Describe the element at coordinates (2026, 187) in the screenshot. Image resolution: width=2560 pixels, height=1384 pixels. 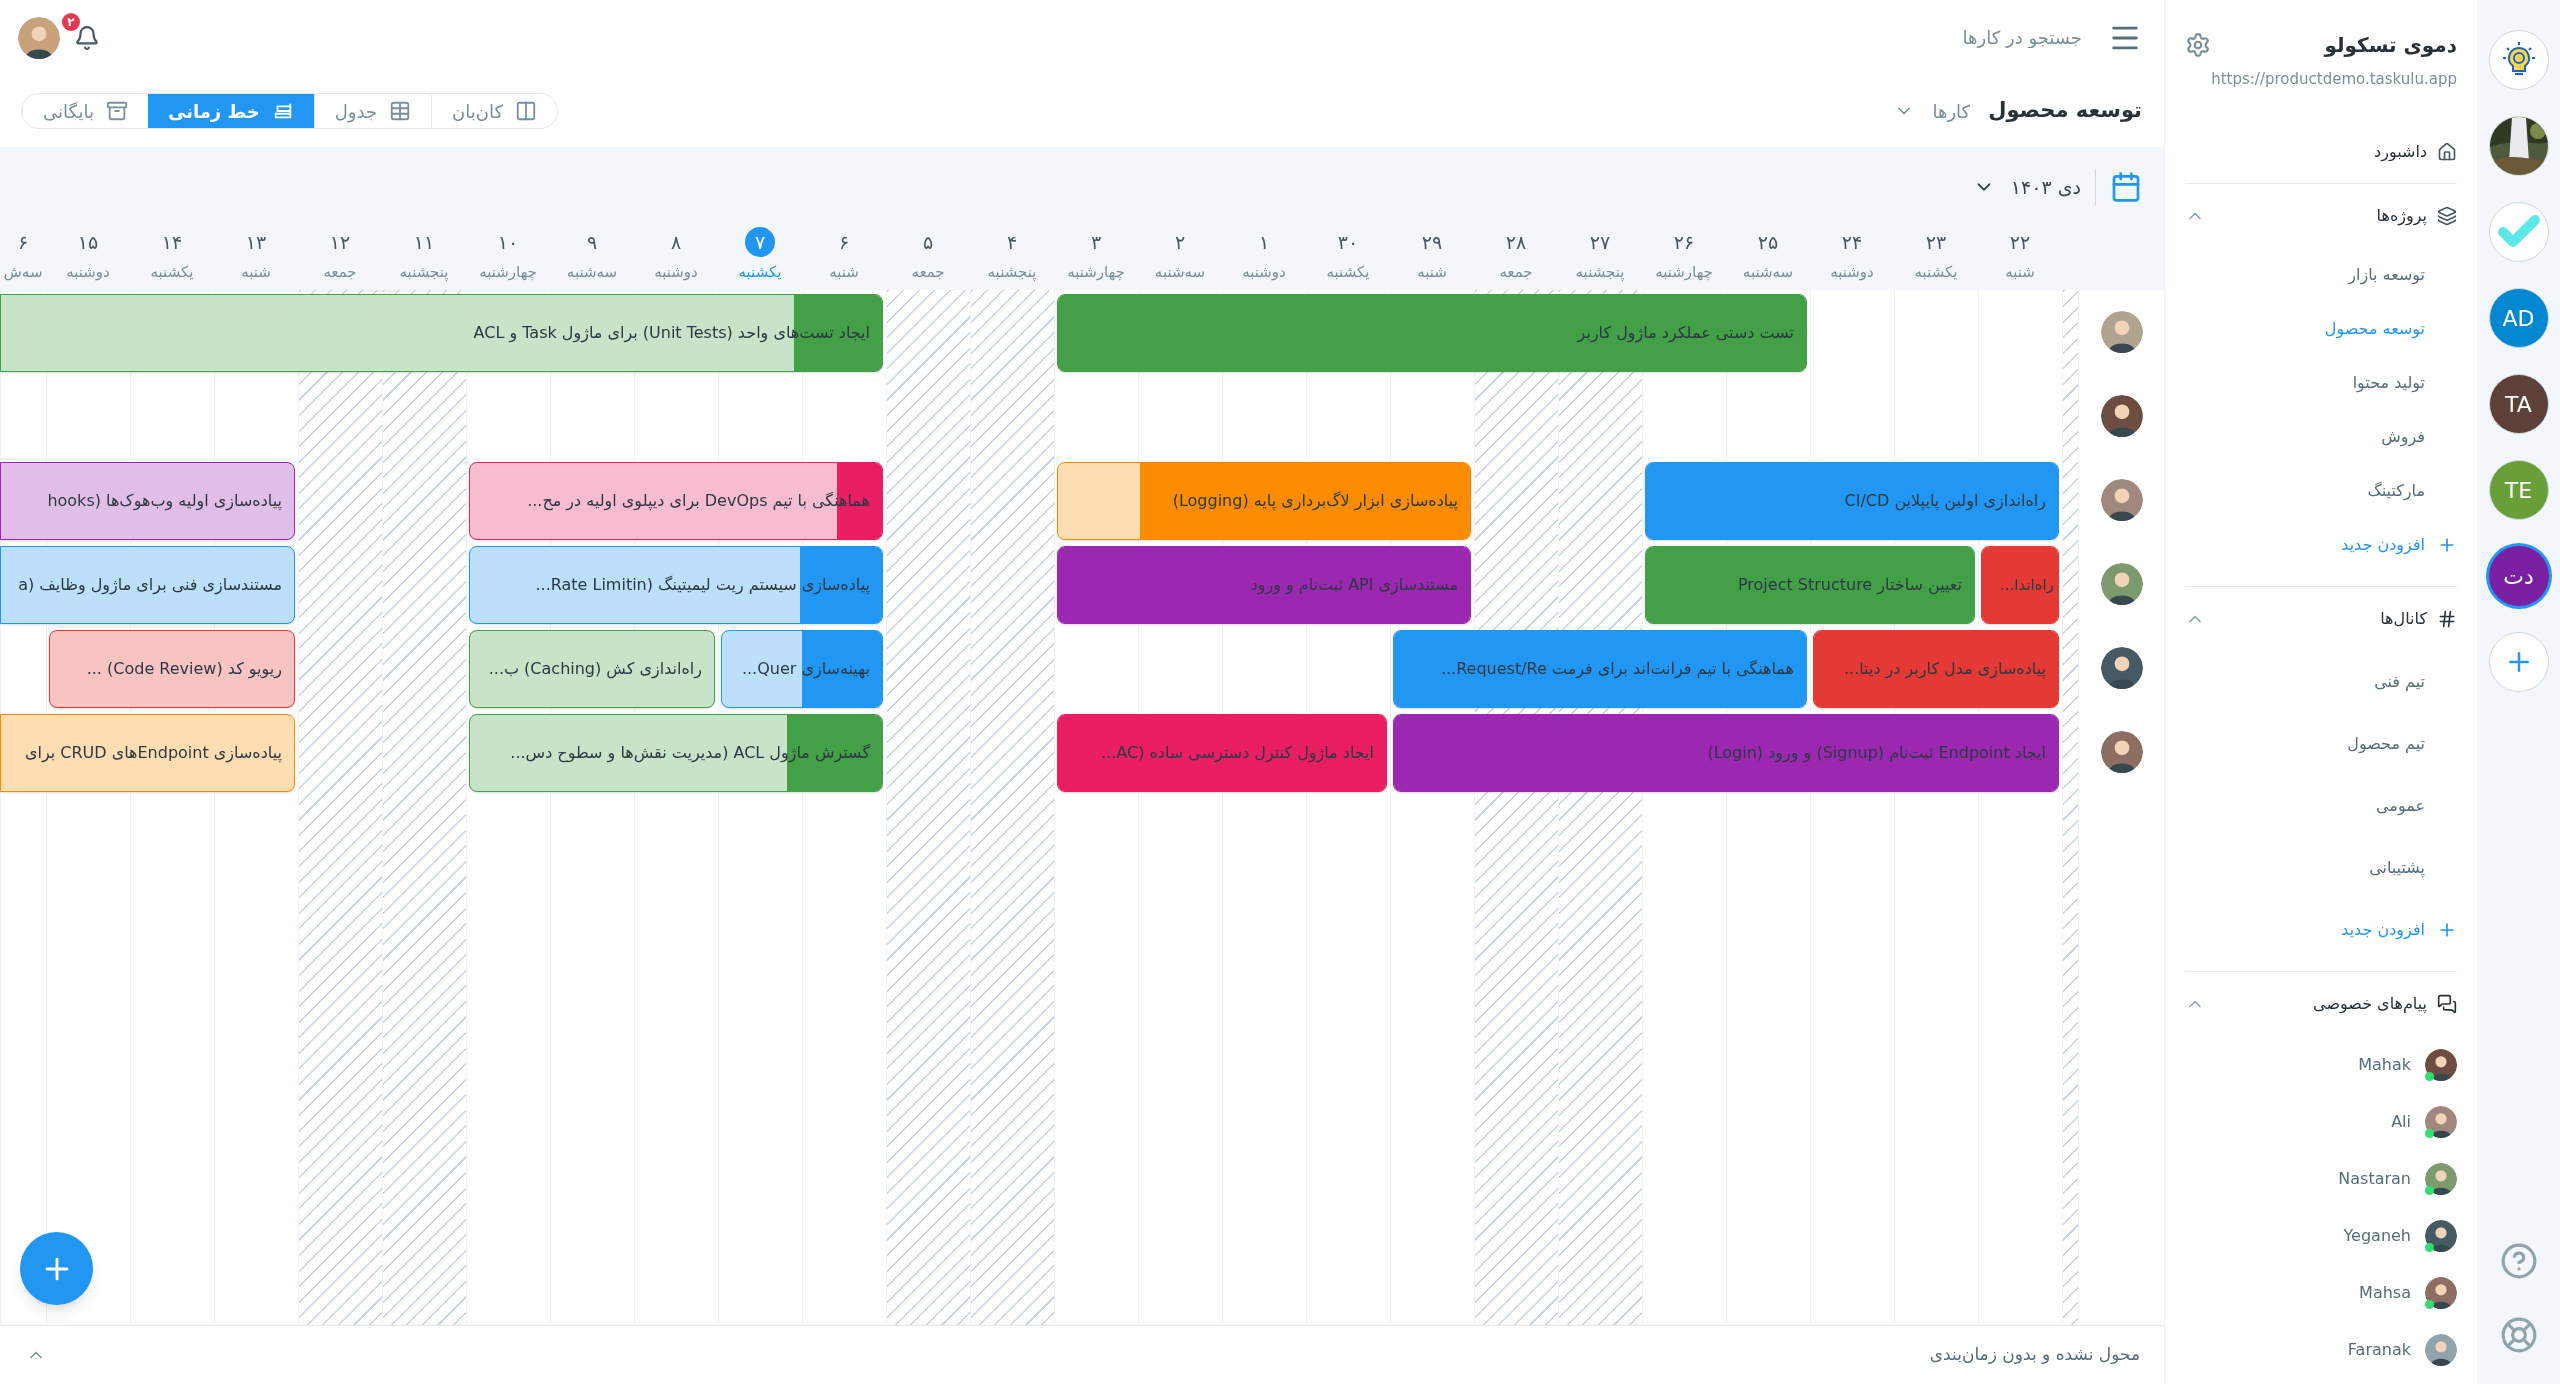
I see `month-picker: دی ۱۴۰۳` at that location.